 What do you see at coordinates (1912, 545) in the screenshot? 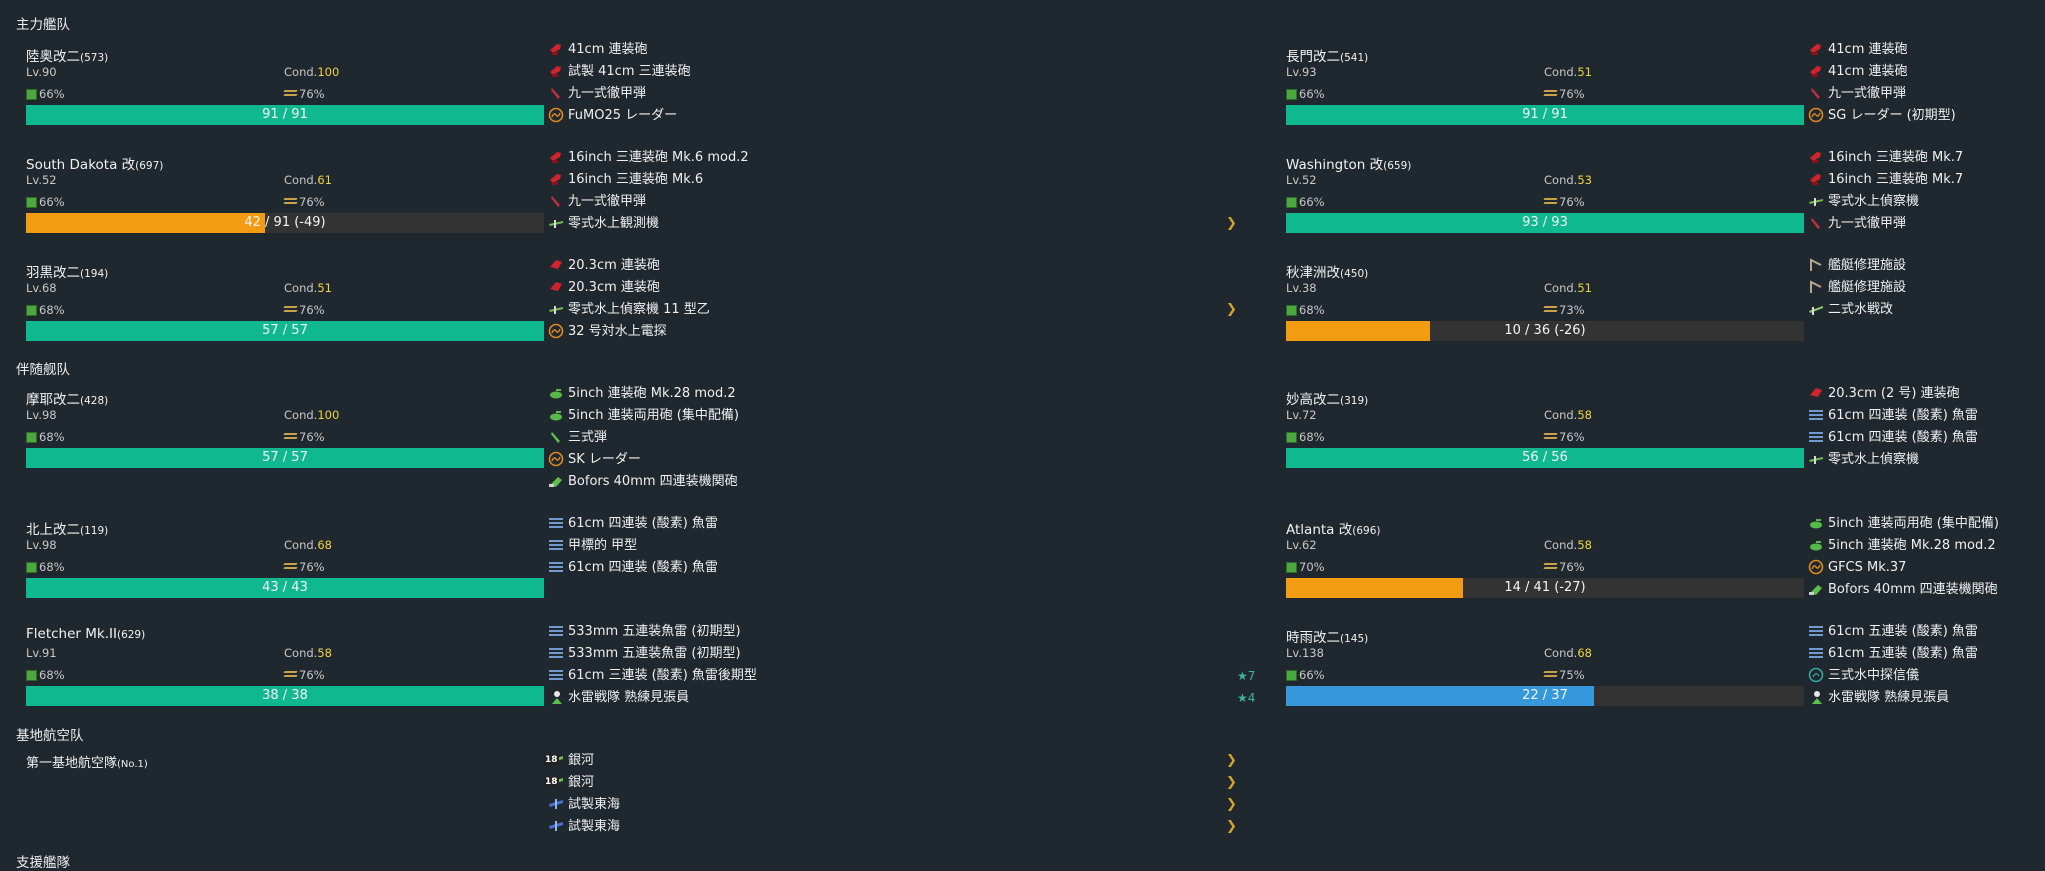
I see `equipment-name: 5inch 連装砲 Mk.28 mod.2` at bounding box center [1912, 545].